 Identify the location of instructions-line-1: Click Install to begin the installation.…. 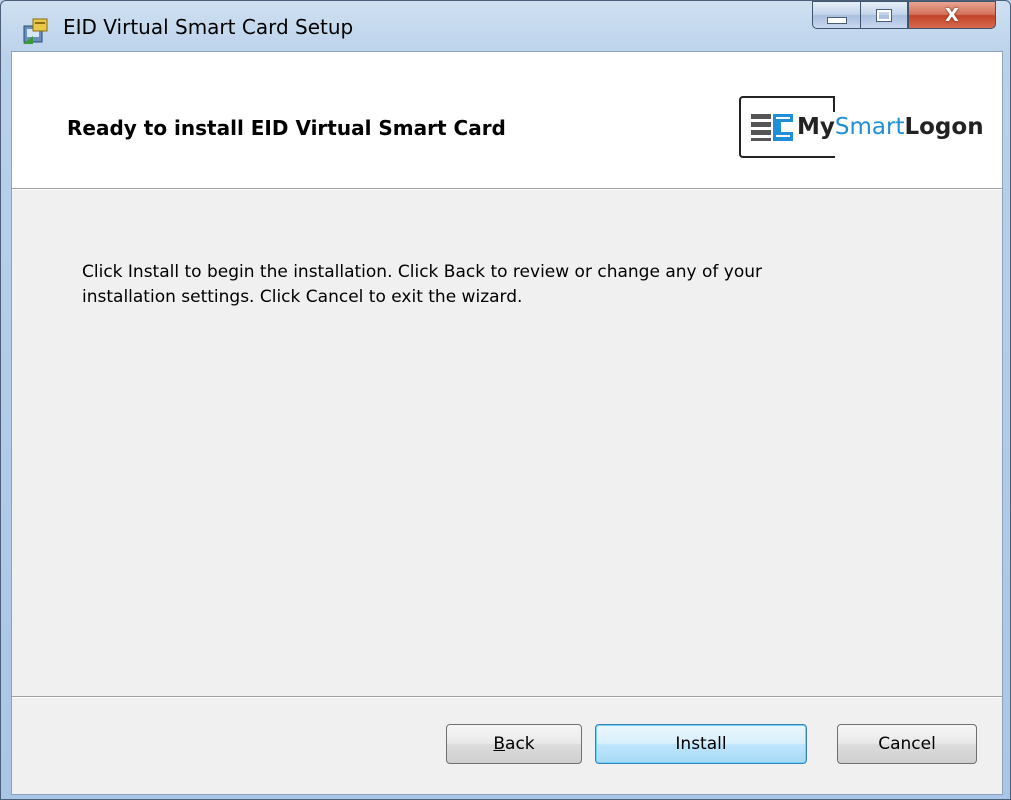
(422, 272).